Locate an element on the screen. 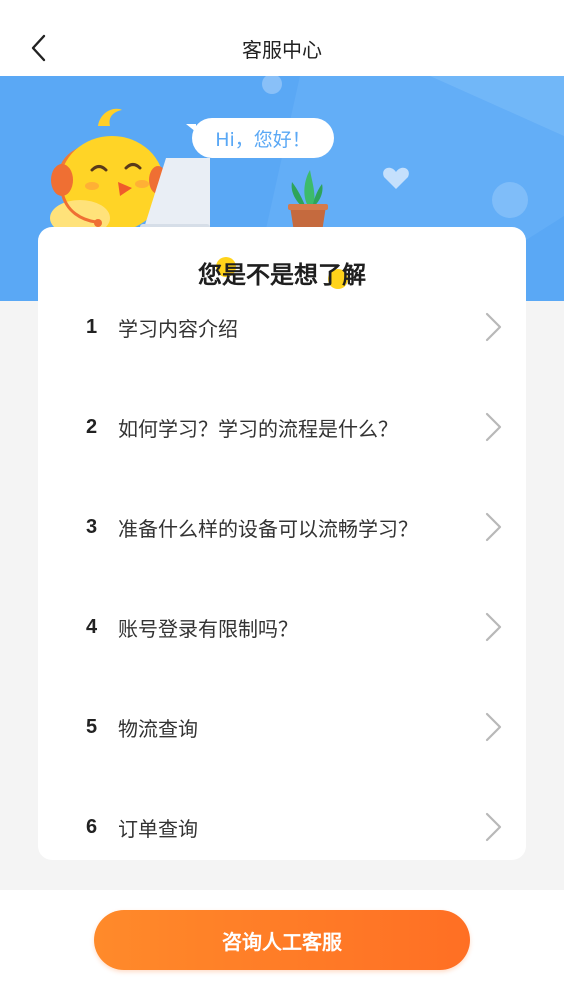 The height and width of the screenshot is (1004, 564). greeting-text: Hi，您好！ is located at coordinates (263, 139).